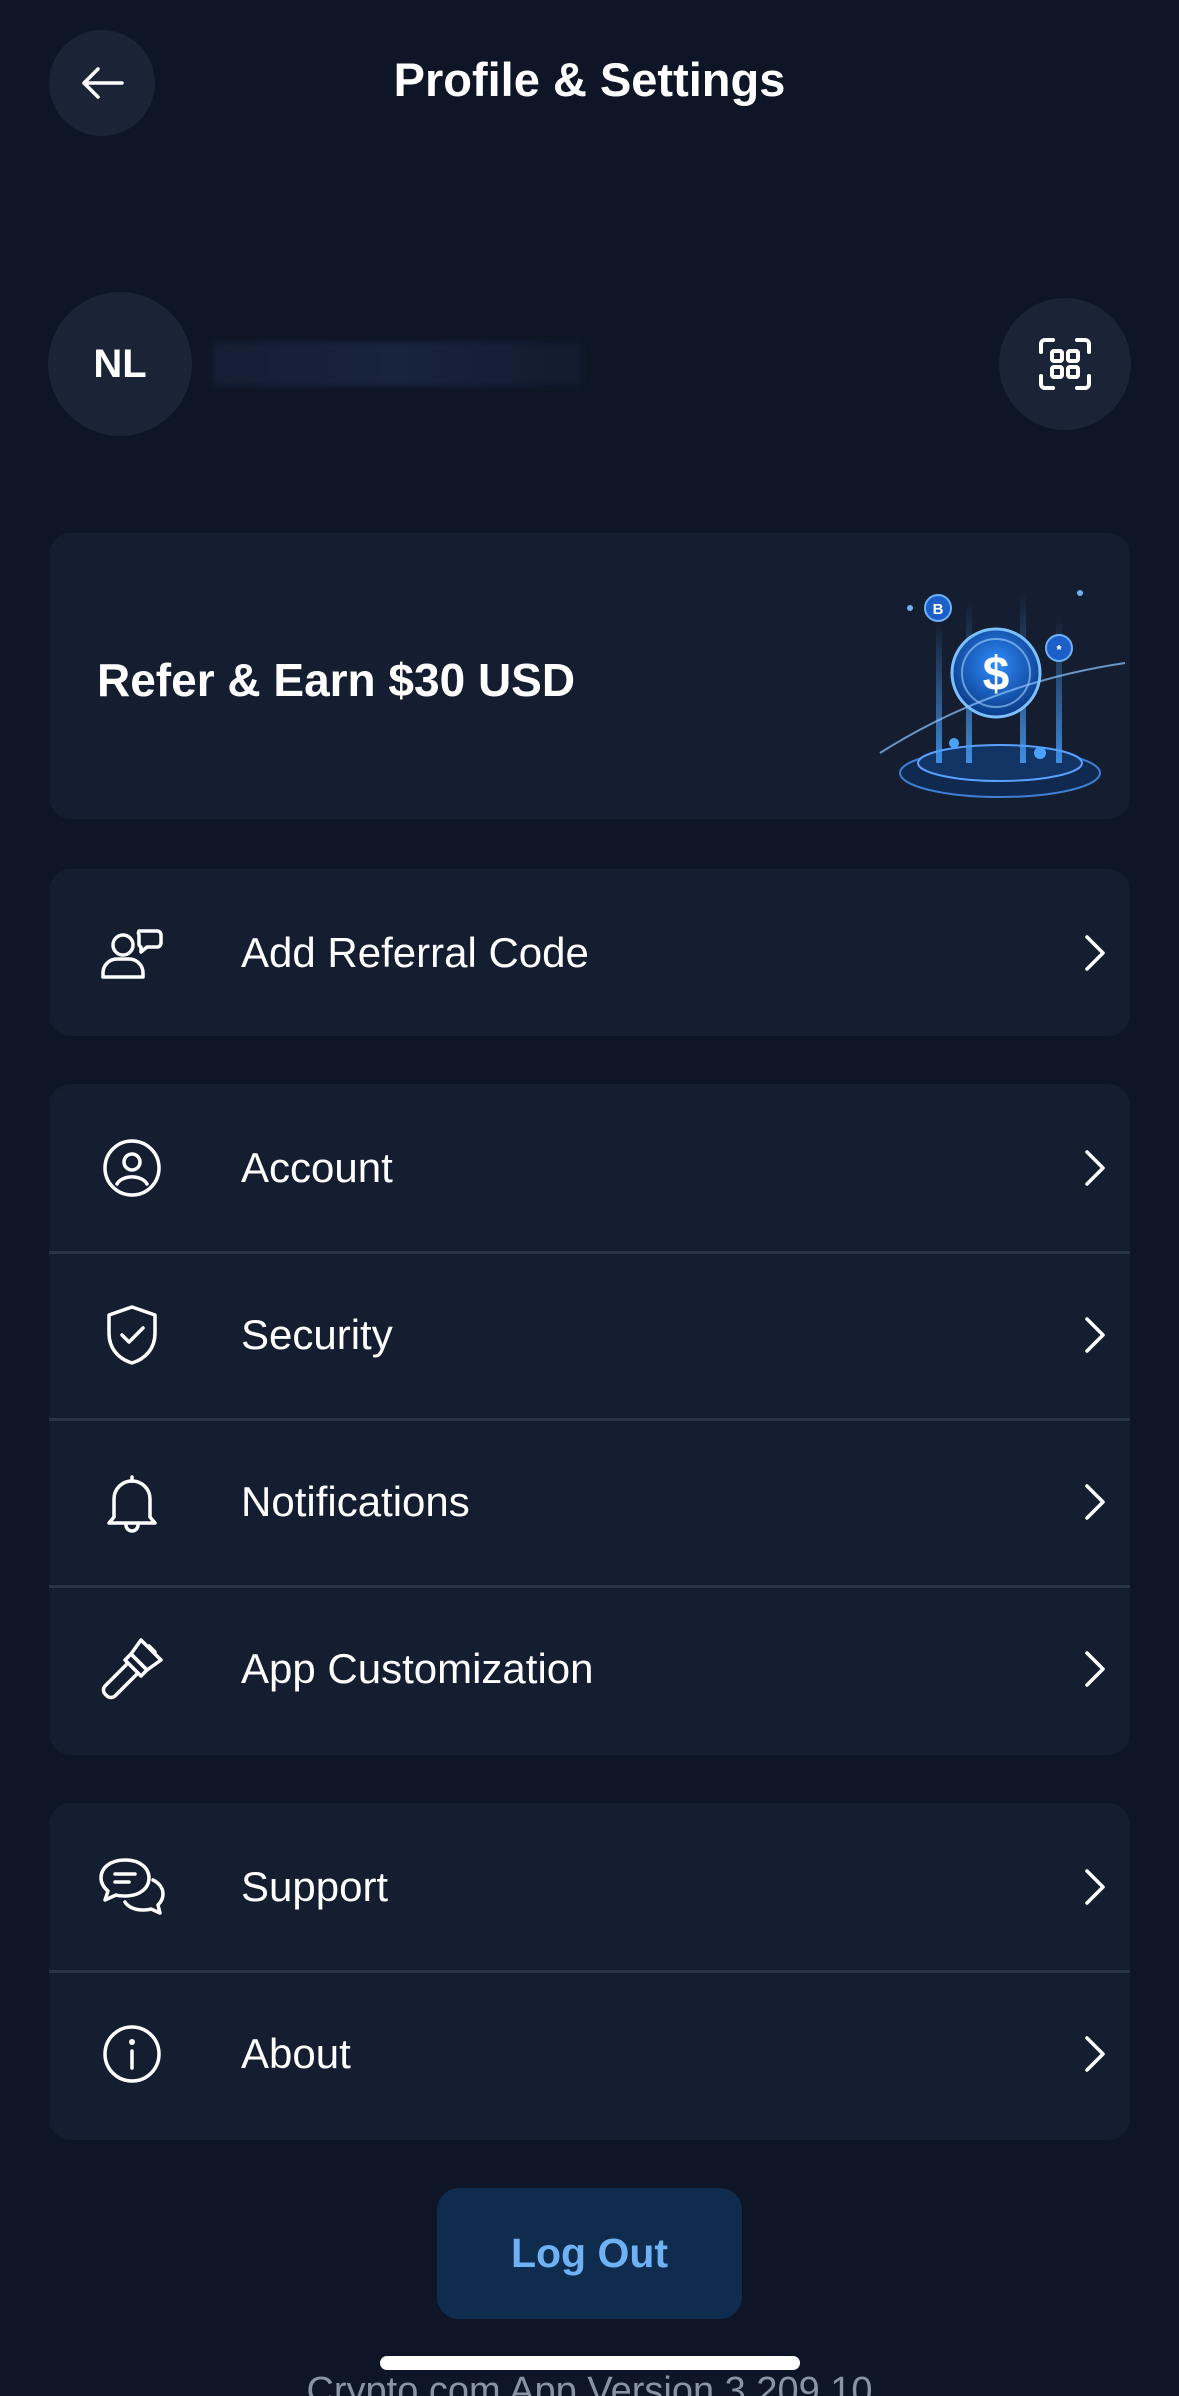 This screenshot has width=1179, height=2396. What do you see at coordinates (938, 609) in the screenshot?
I see `svg-text: B` at bounding box center [938, 609].